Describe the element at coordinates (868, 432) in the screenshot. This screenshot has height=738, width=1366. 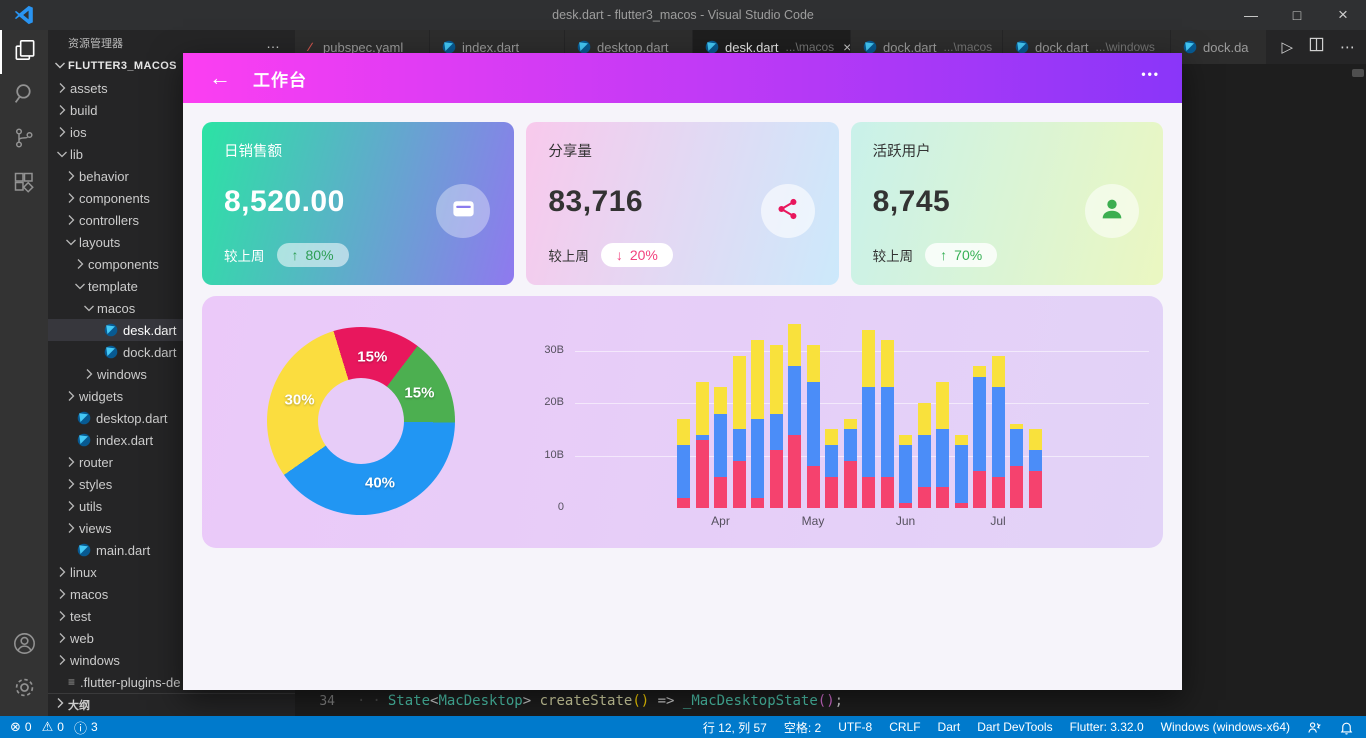
I see `bar-10-middle` at that location.